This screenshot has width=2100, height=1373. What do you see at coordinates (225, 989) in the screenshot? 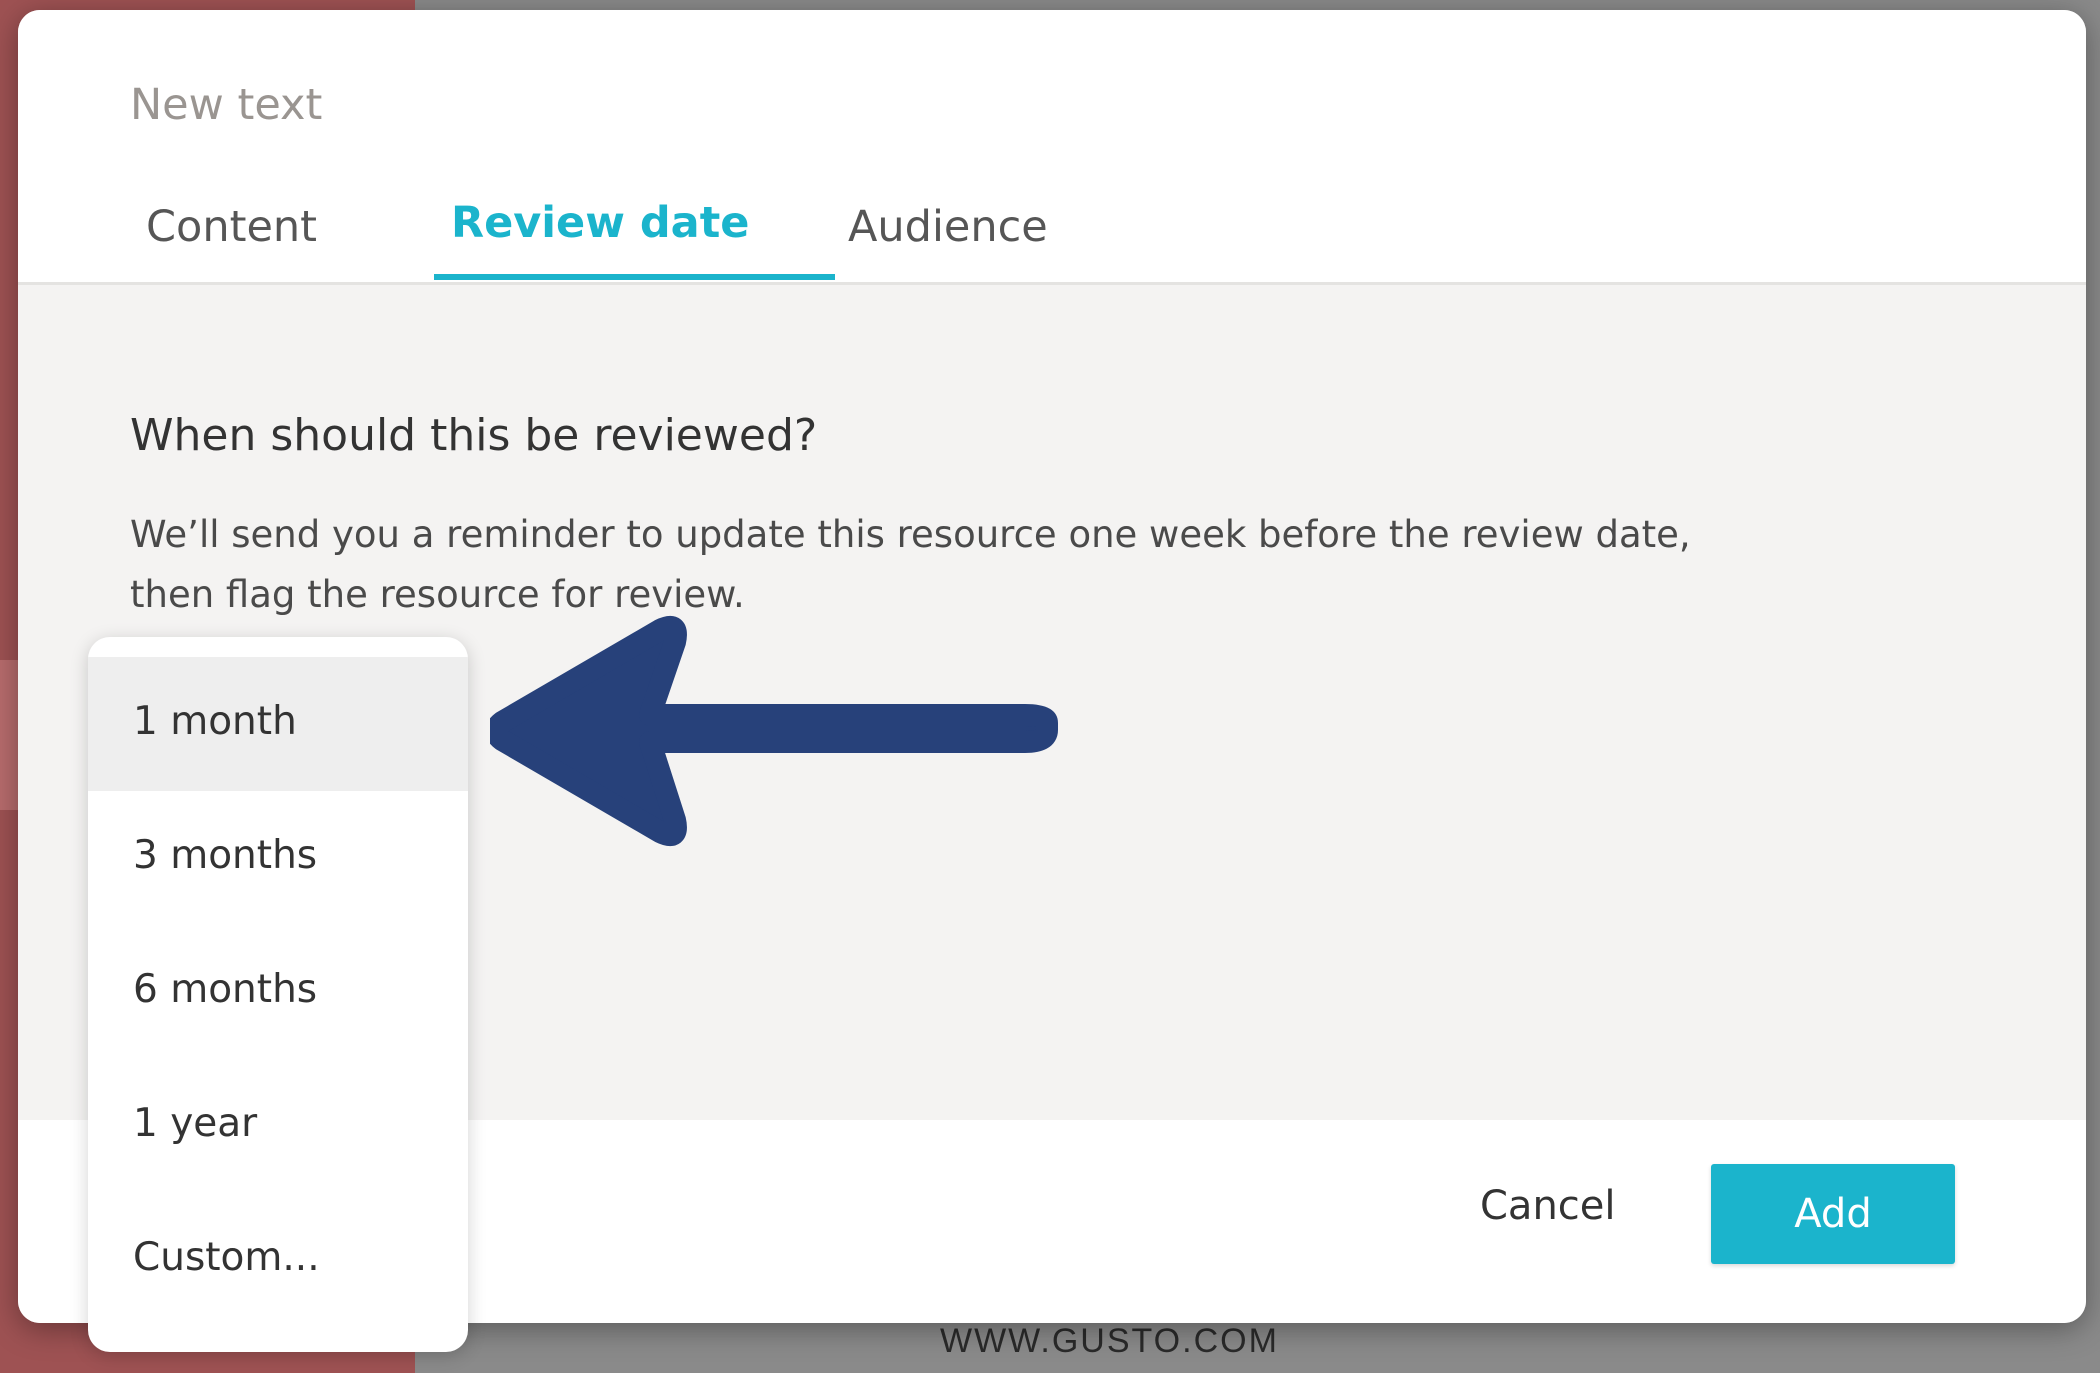
I see `dropdown-option-label: 6 months` at bounding box center [225, 989].